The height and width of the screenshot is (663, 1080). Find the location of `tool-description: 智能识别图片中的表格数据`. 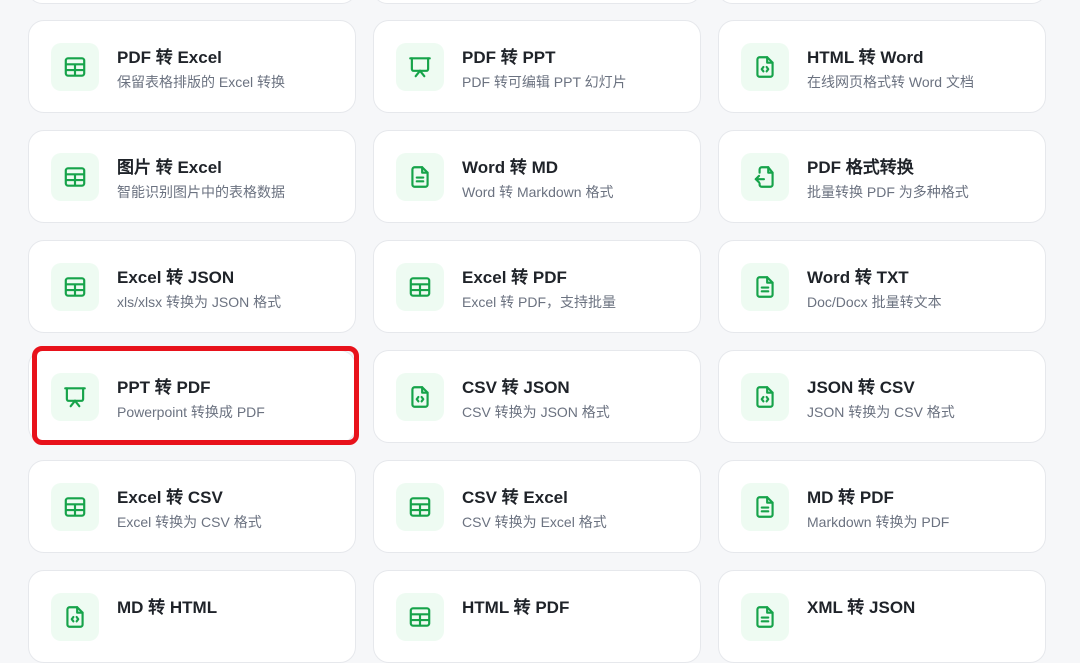

tool-description: 智能识别图片中的表格数据 is located at coordinates (201, 192).